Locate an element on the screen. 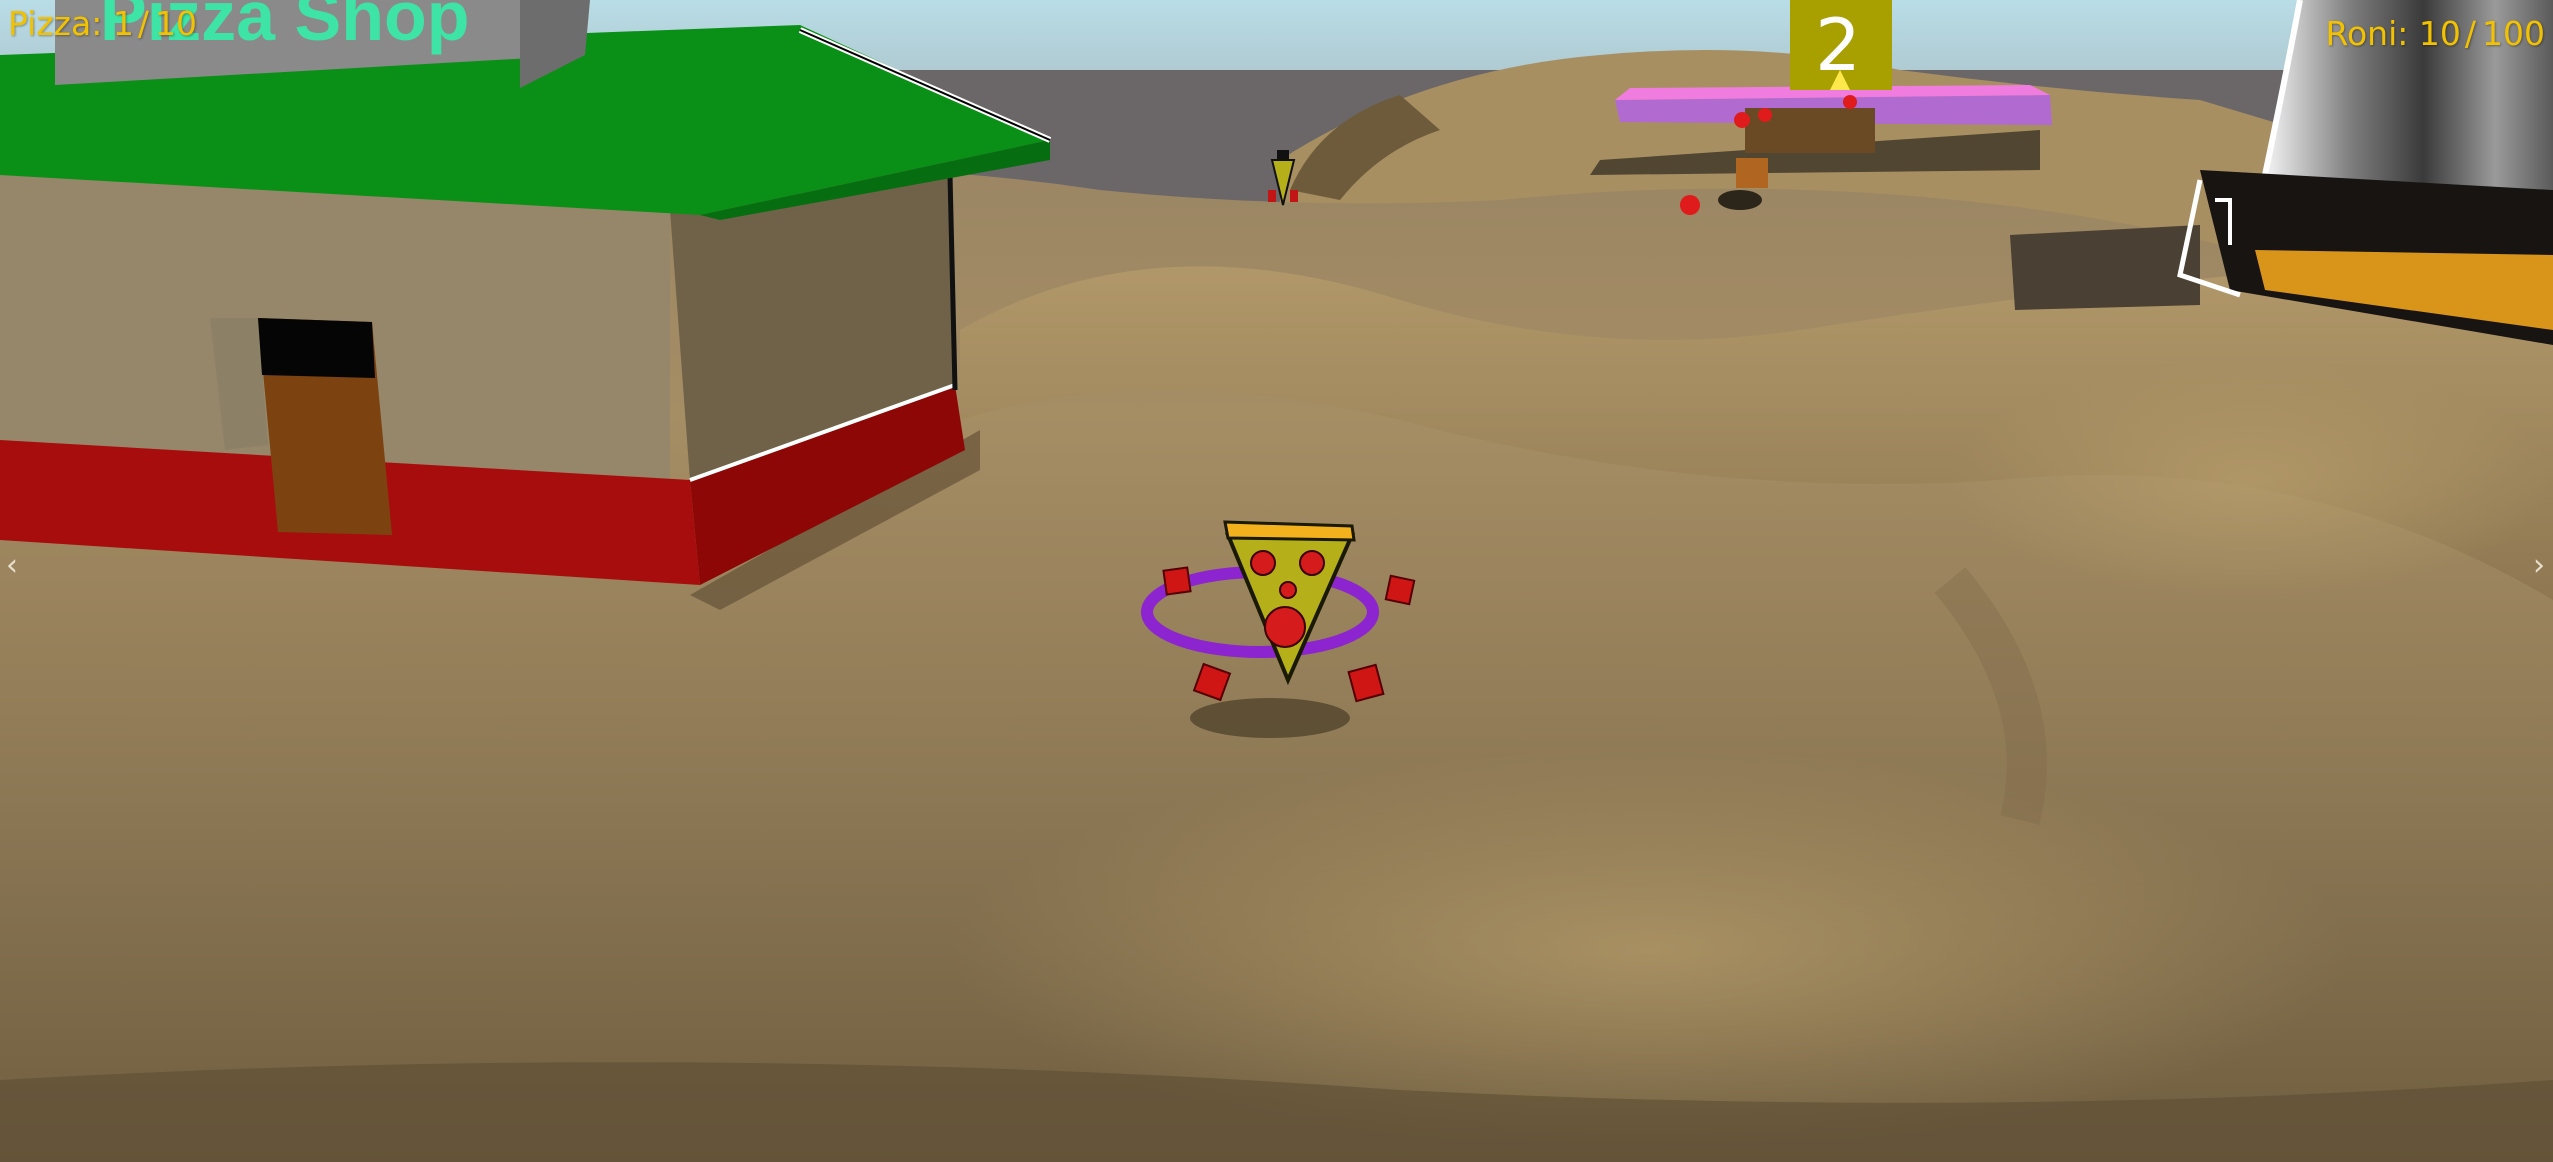 This screenshot has width=2553, height=1162. pizza-counter: Pizza: 1/10 is located at coordinates (102, 23).